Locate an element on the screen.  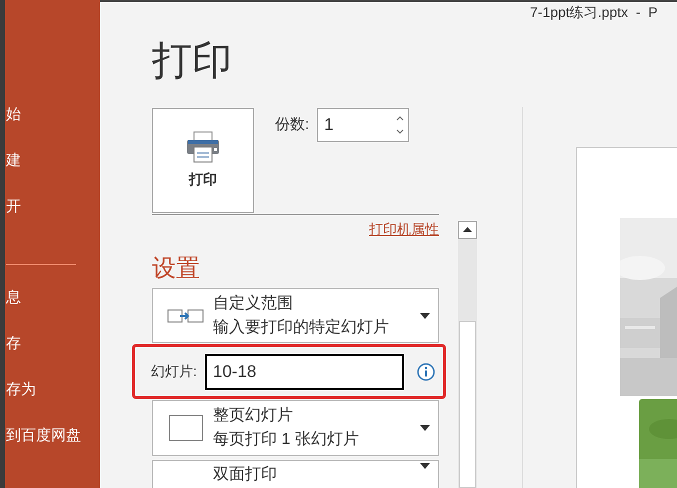
dropdown: 整页幻灯片 每页打印 1 张幻灯片 is located at coordinates (295, 428).